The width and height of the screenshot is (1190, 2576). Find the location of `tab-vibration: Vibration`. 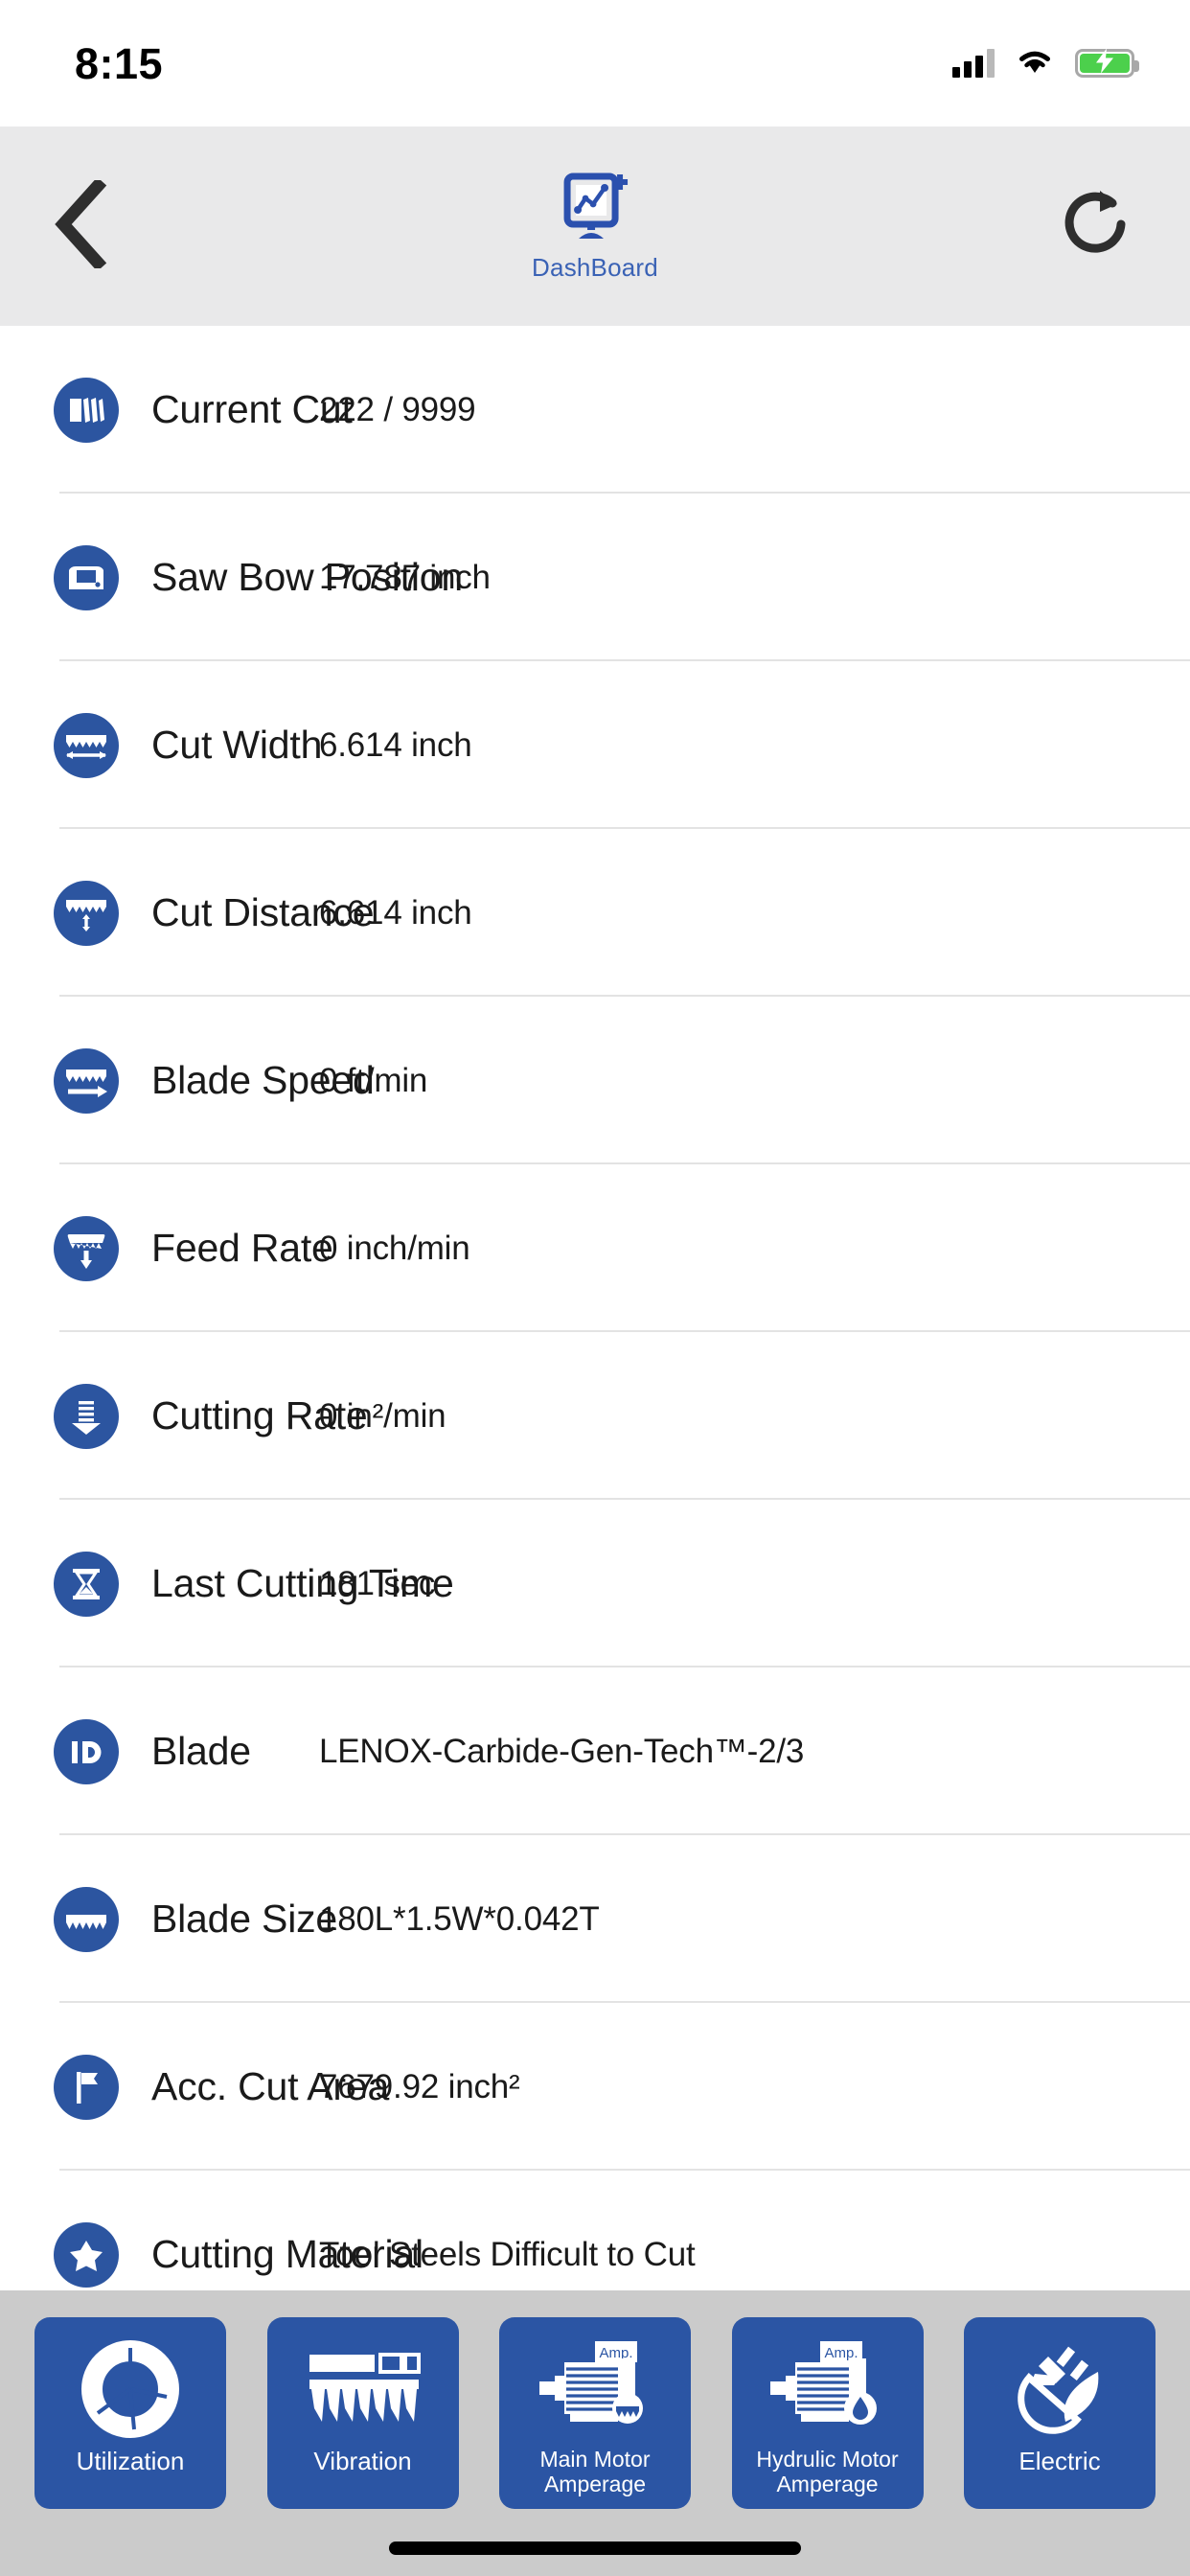

tab-vibration: Vibration is located at coordinates (363, 2413).